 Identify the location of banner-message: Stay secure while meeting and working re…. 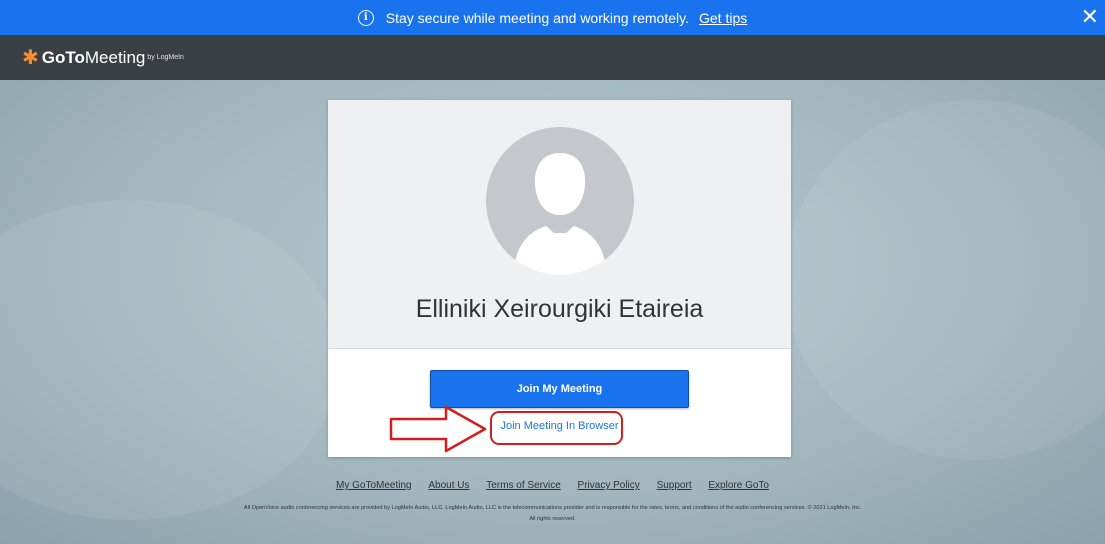
(537, 17).